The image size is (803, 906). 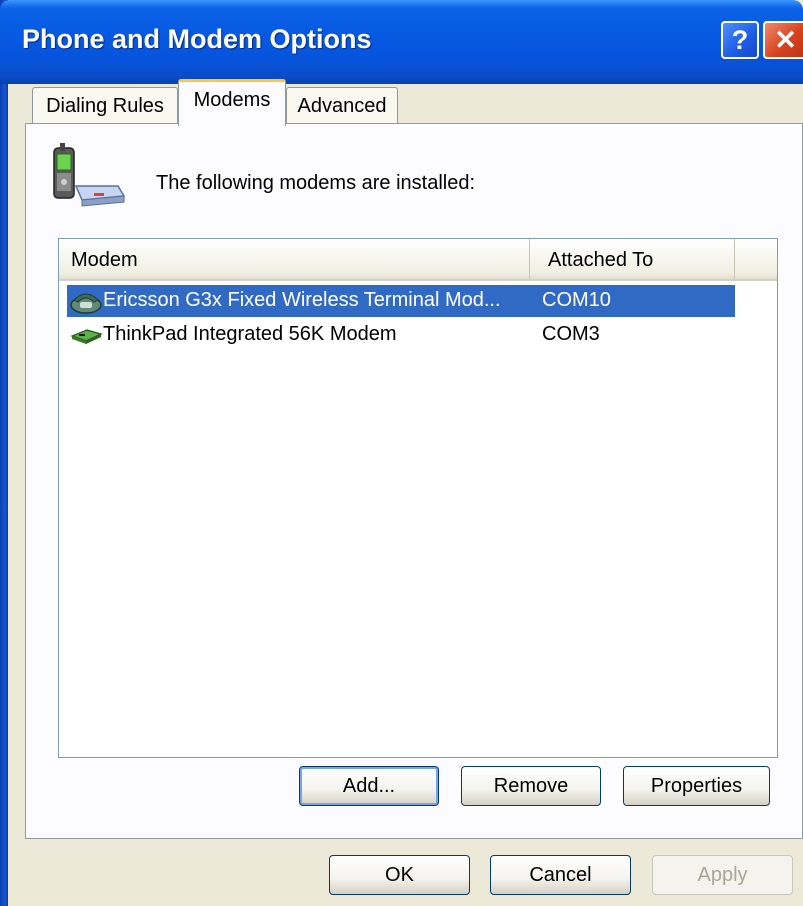 What do you see at coordinates (316, 183) in the screenshot?
I see `installed-modems-caption: The following modems are installed:` at bounding box center [316, 183].